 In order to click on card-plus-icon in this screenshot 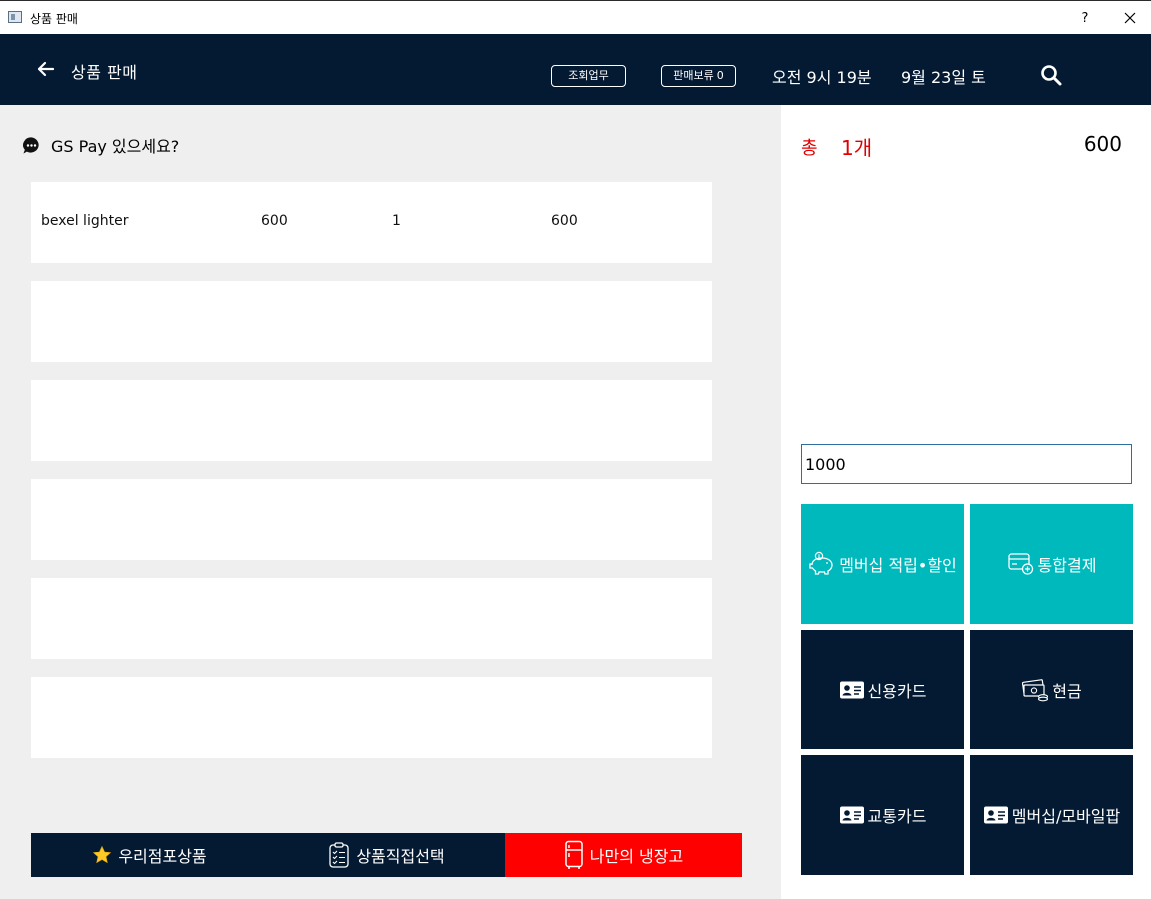, I will do `click(1021, 564)`.